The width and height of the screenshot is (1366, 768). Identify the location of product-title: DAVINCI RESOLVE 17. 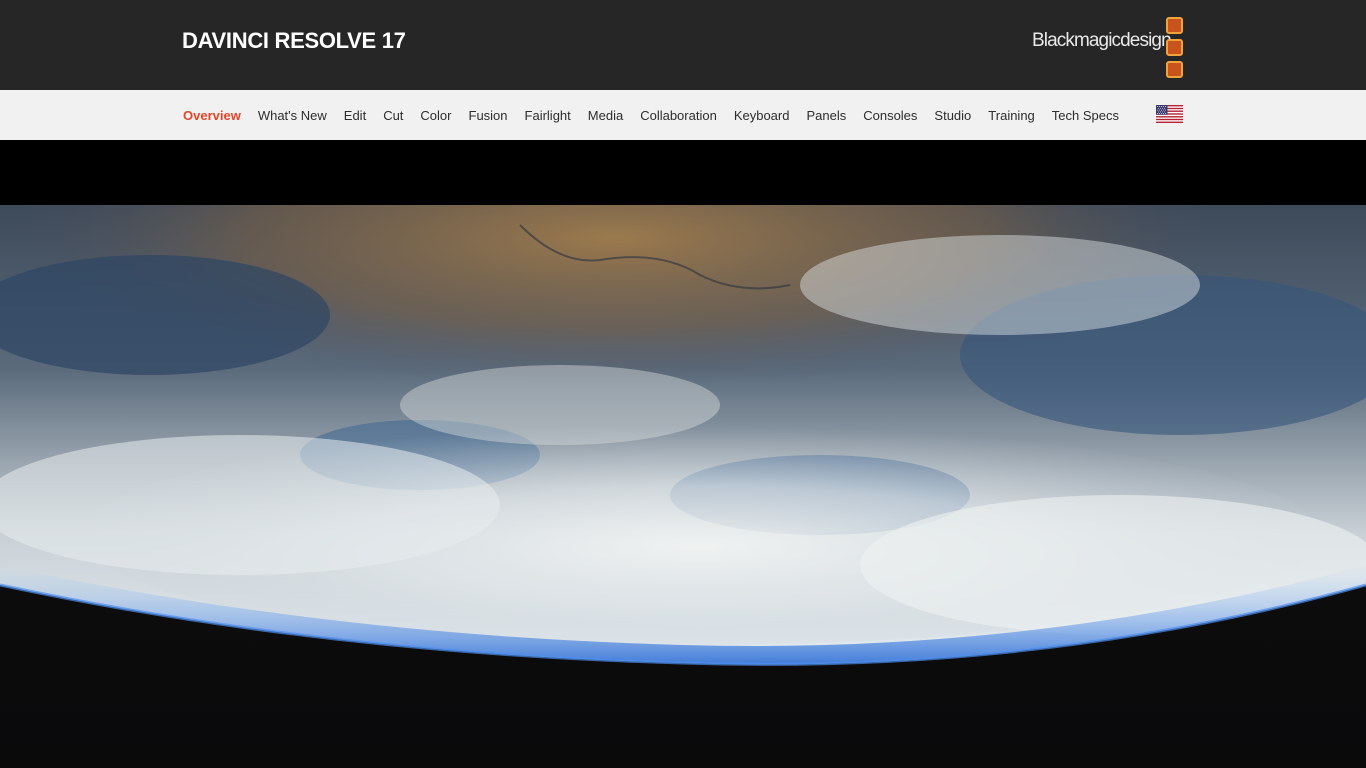
(294, 41).